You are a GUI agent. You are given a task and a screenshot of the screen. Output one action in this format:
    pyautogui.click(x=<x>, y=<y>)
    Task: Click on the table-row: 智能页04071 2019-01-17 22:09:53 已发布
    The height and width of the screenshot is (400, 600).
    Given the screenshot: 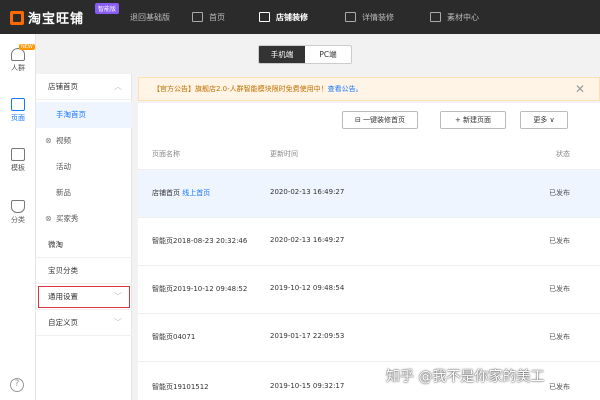 What is the action you would take?
    pyautogui.click(x=369, y=337)
    